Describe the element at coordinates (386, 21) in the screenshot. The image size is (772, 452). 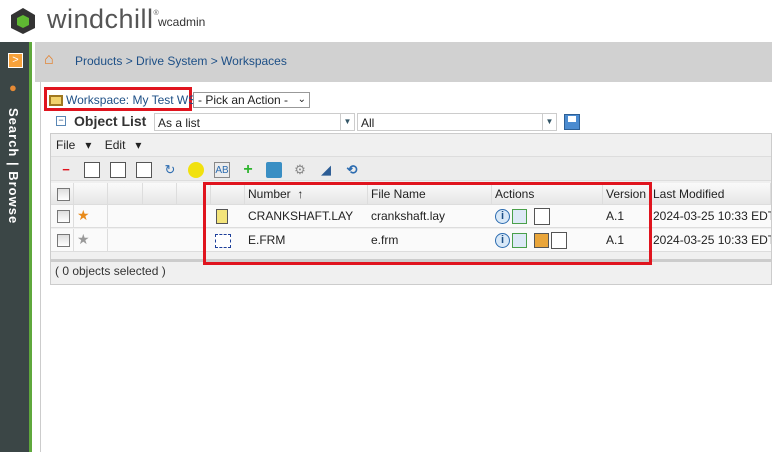
I see `header: windchill® wcadmin` at that location.